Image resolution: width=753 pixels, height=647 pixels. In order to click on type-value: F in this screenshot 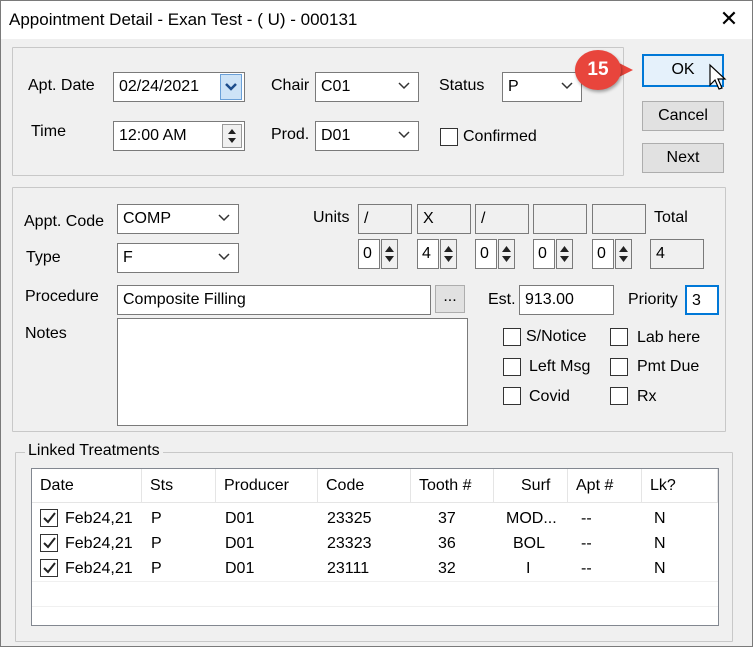, I will do `click(128, 257)`.